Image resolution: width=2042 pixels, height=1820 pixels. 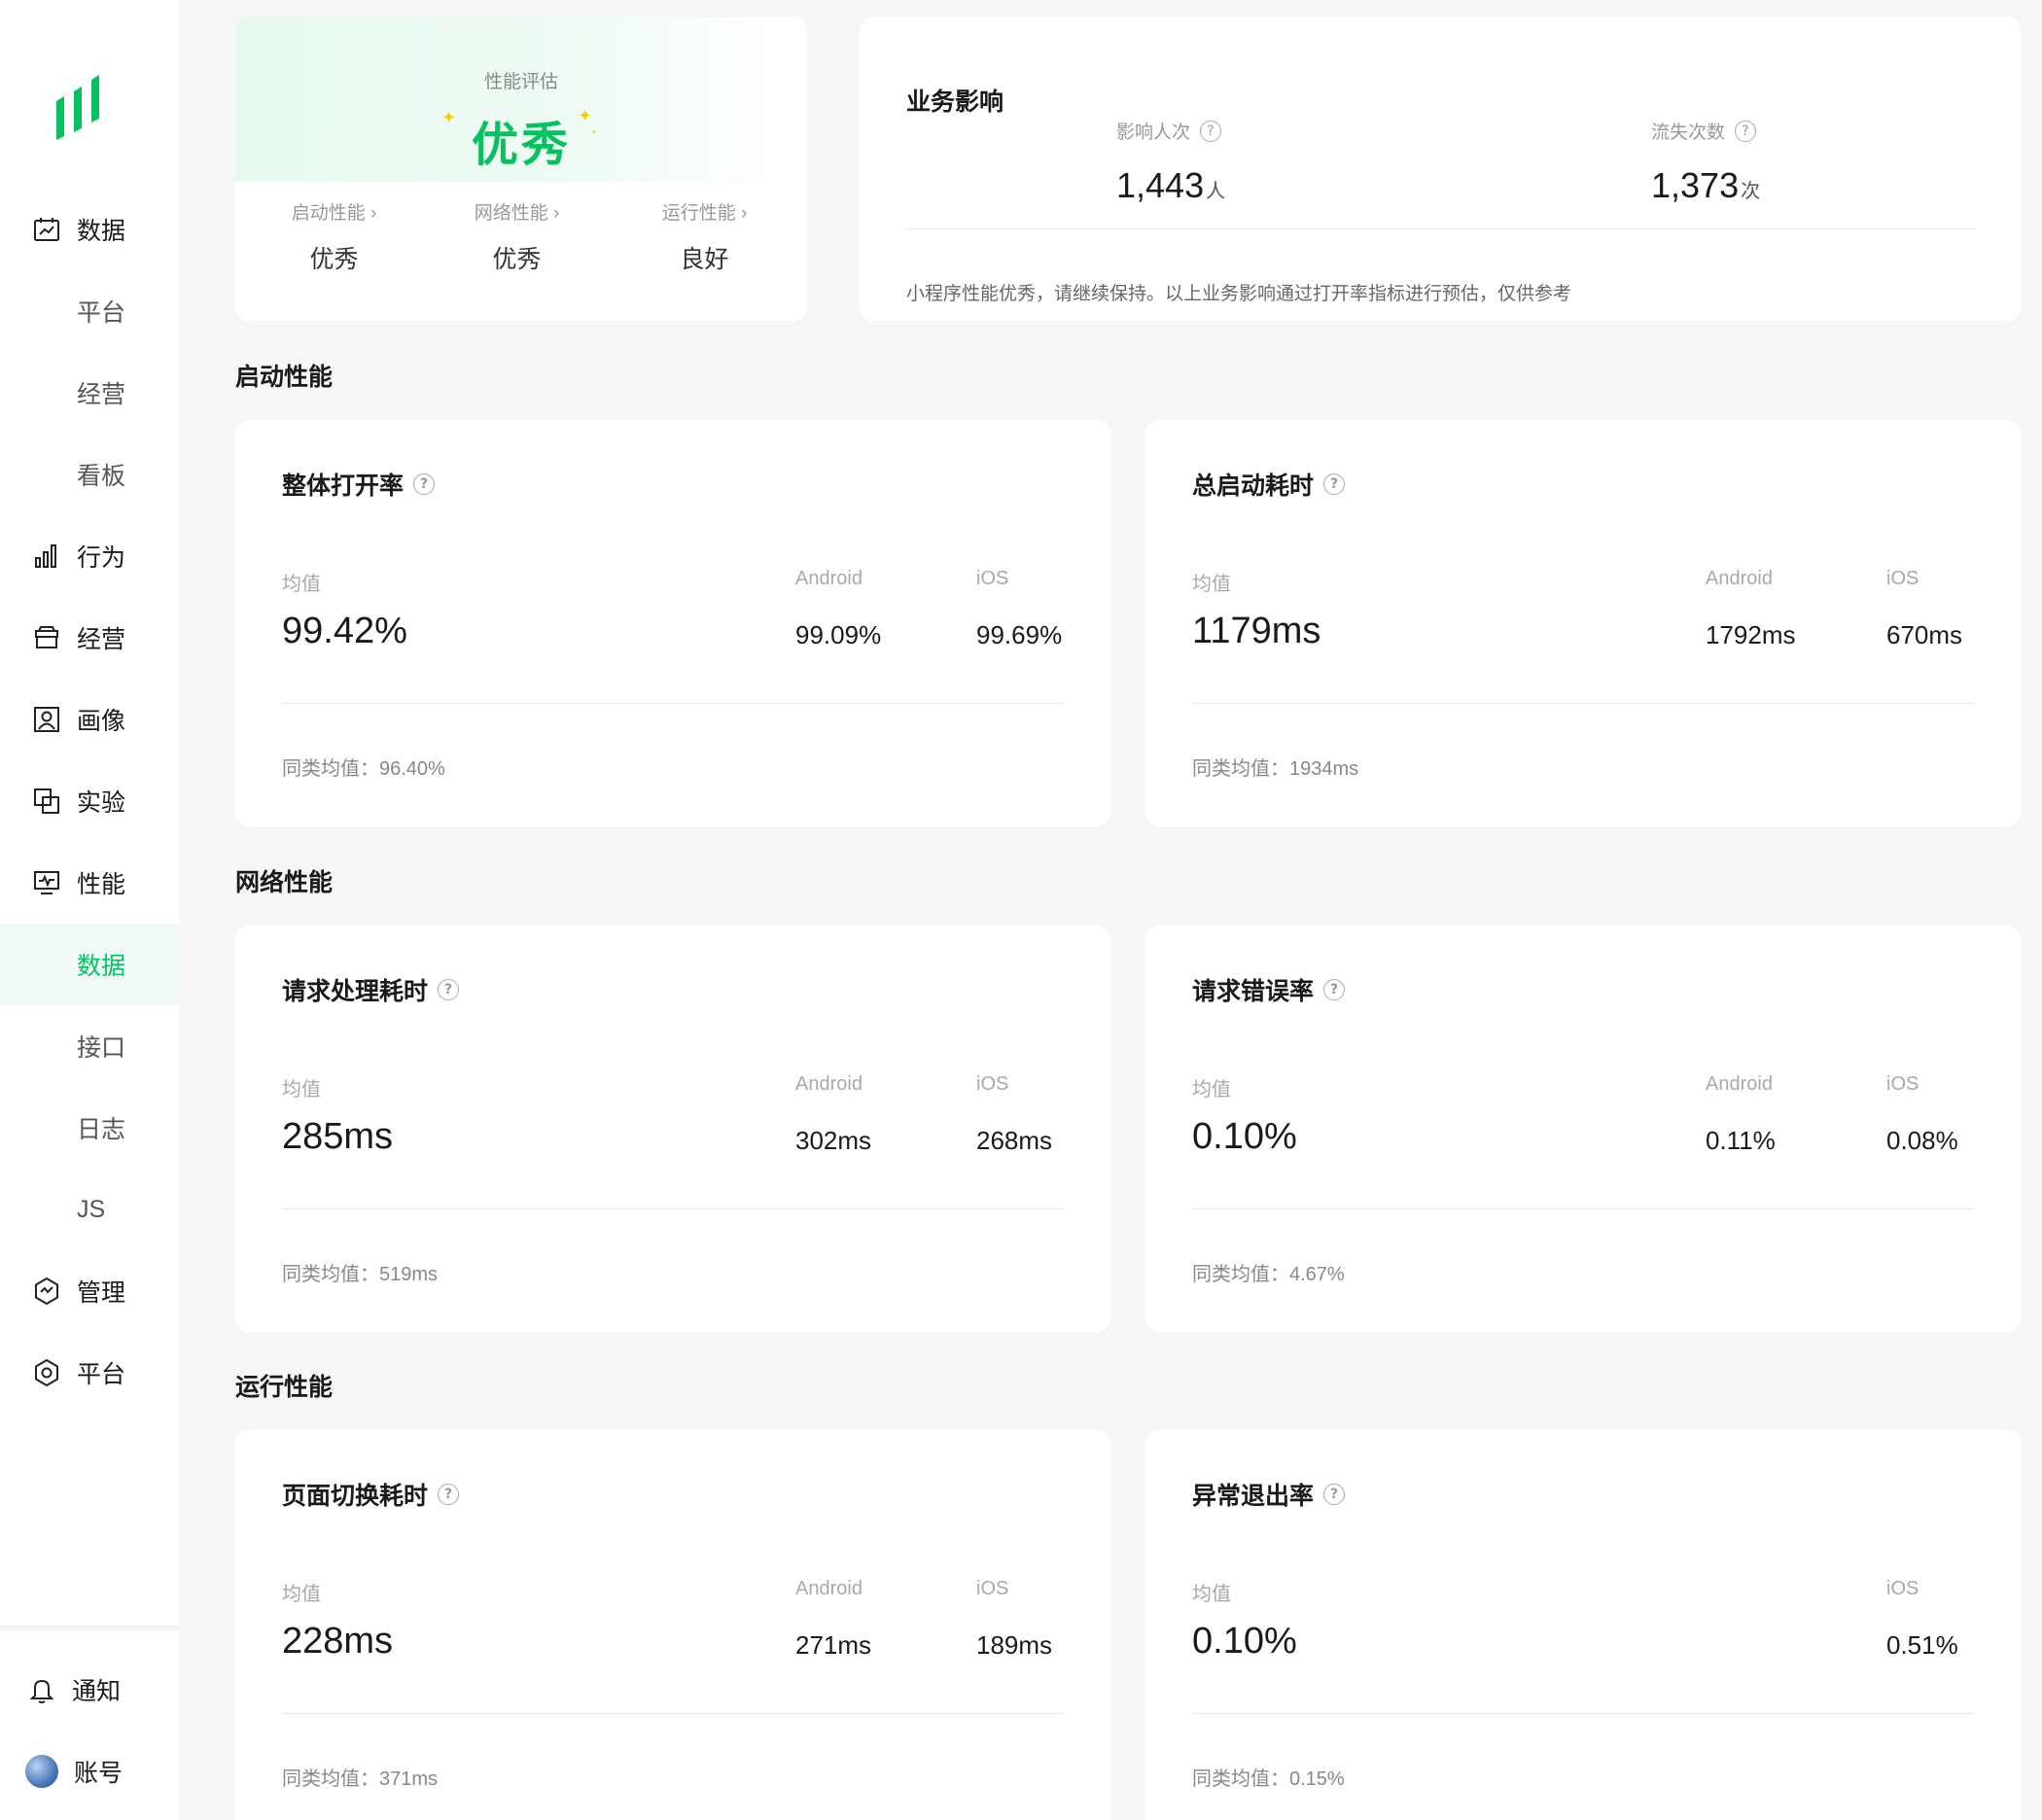 I want to click on sidebar-subitem-perf-data: 数据, so click(x=89, y=964).